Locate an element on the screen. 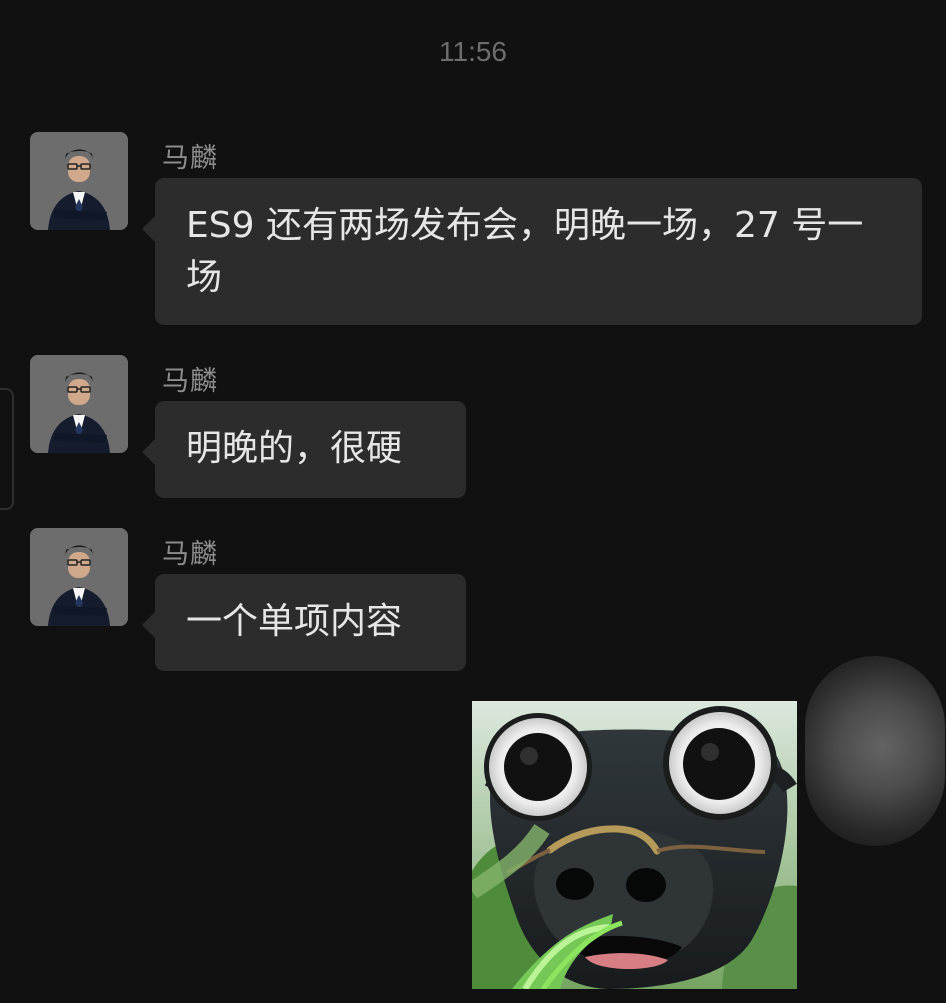 Image resolution: width=946 pixels, height=1003 pixels. self-avatar is located at coordinates (875, 751).